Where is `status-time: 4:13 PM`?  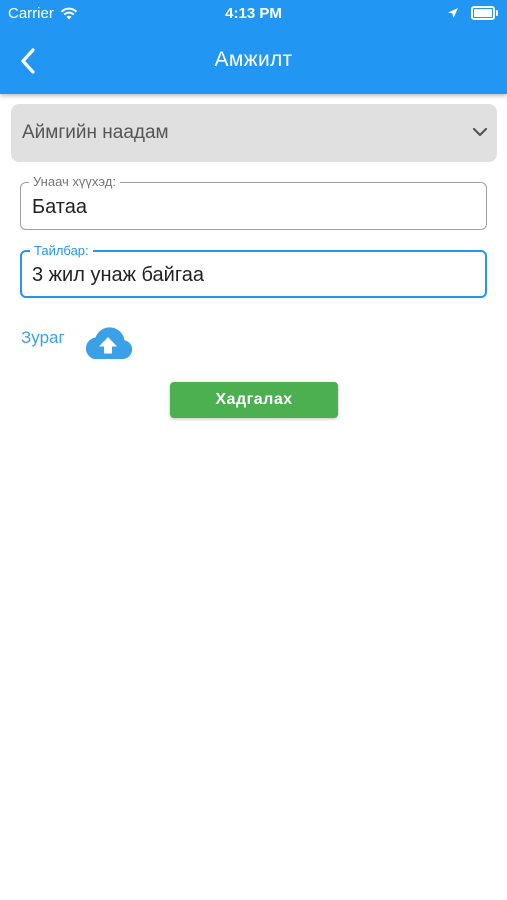 status-time: 4:13 PM is located at coordinates (253, 13).